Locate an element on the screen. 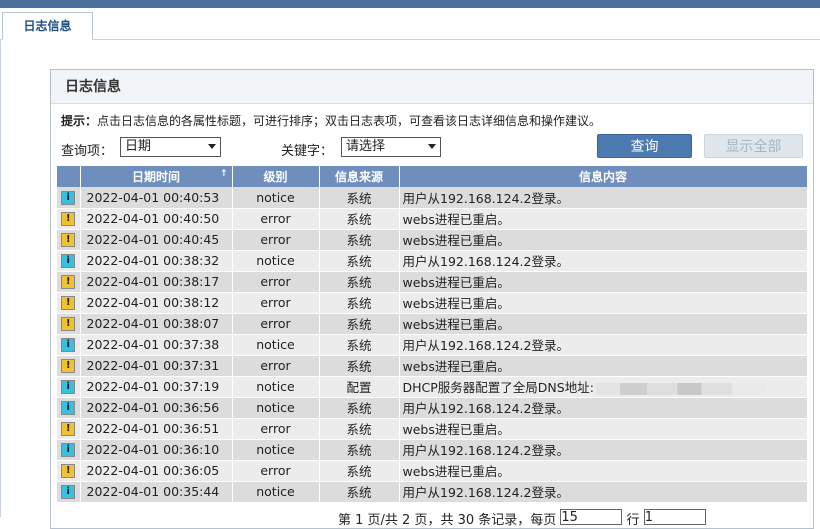 The width and height of the screenshot is (820, 529). table-row: ! 2022-04-01 00:40:45 error 系统 webs进程已重启。 is located at coordinates (432, 240).